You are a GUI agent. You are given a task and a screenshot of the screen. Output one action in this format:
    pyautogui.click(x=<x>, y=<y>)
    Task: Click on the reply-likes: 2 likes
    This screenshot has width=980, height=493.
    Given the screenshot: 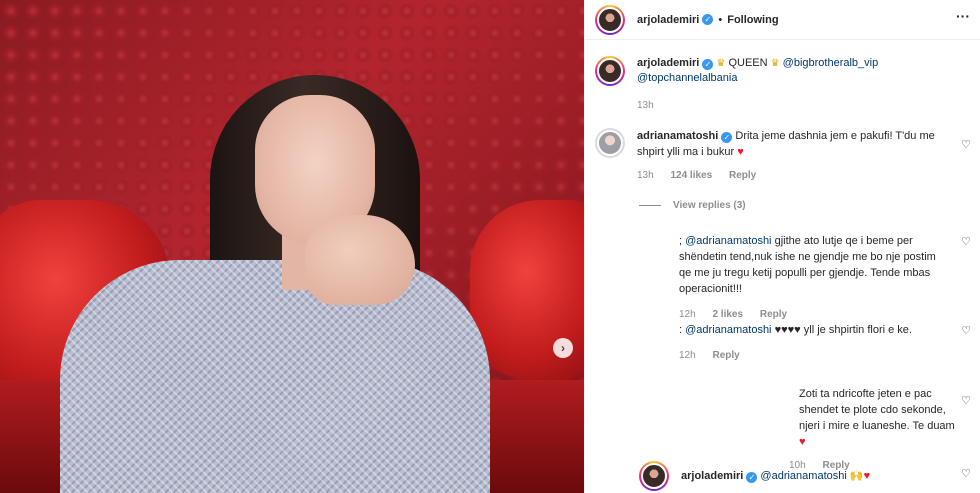 What is the action you would take?
    pyautogui.click(x=727, y=314)
    